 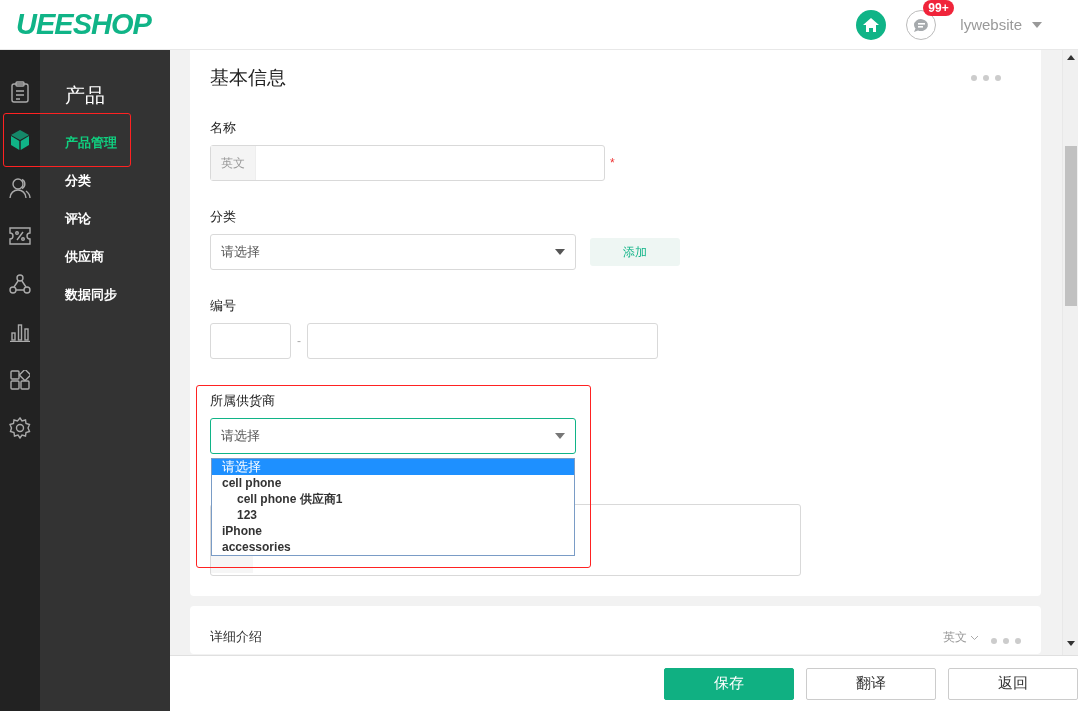 I want to click on card-title: 基本信息, so click(x=248, y=78).